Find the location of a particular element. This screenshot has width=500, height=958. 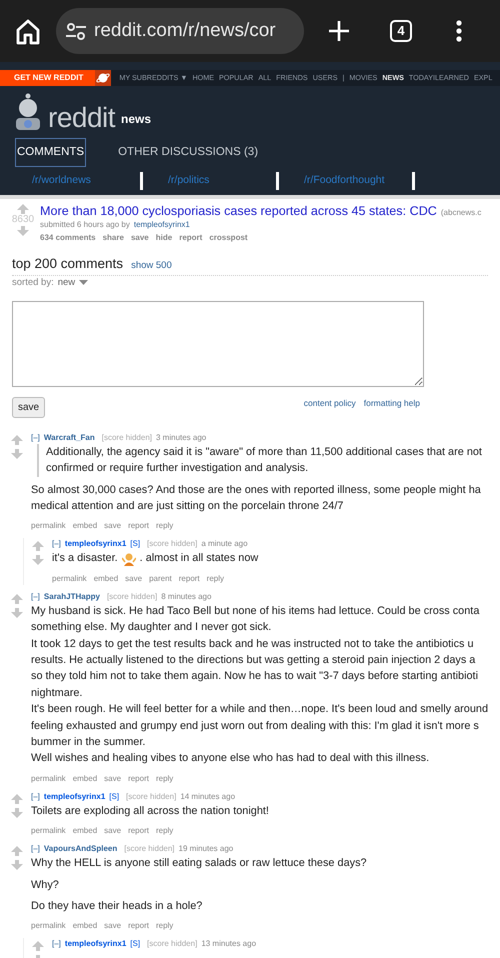

comment-action-link: parent is located at coordinates (160, 578).